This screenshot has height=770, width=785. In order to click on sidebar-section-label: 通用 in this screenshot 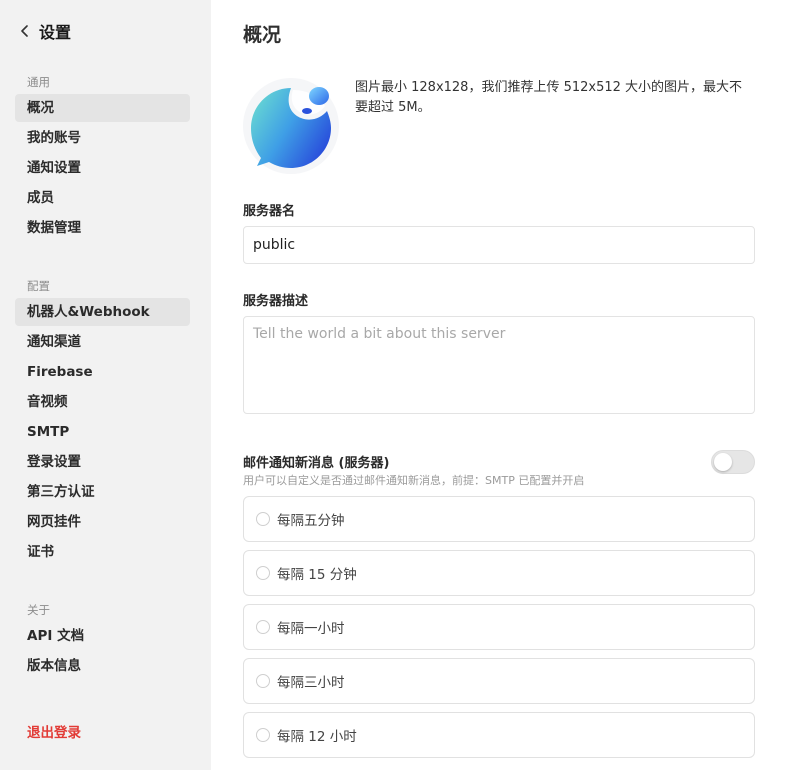, I will do `click(38, 82)`.